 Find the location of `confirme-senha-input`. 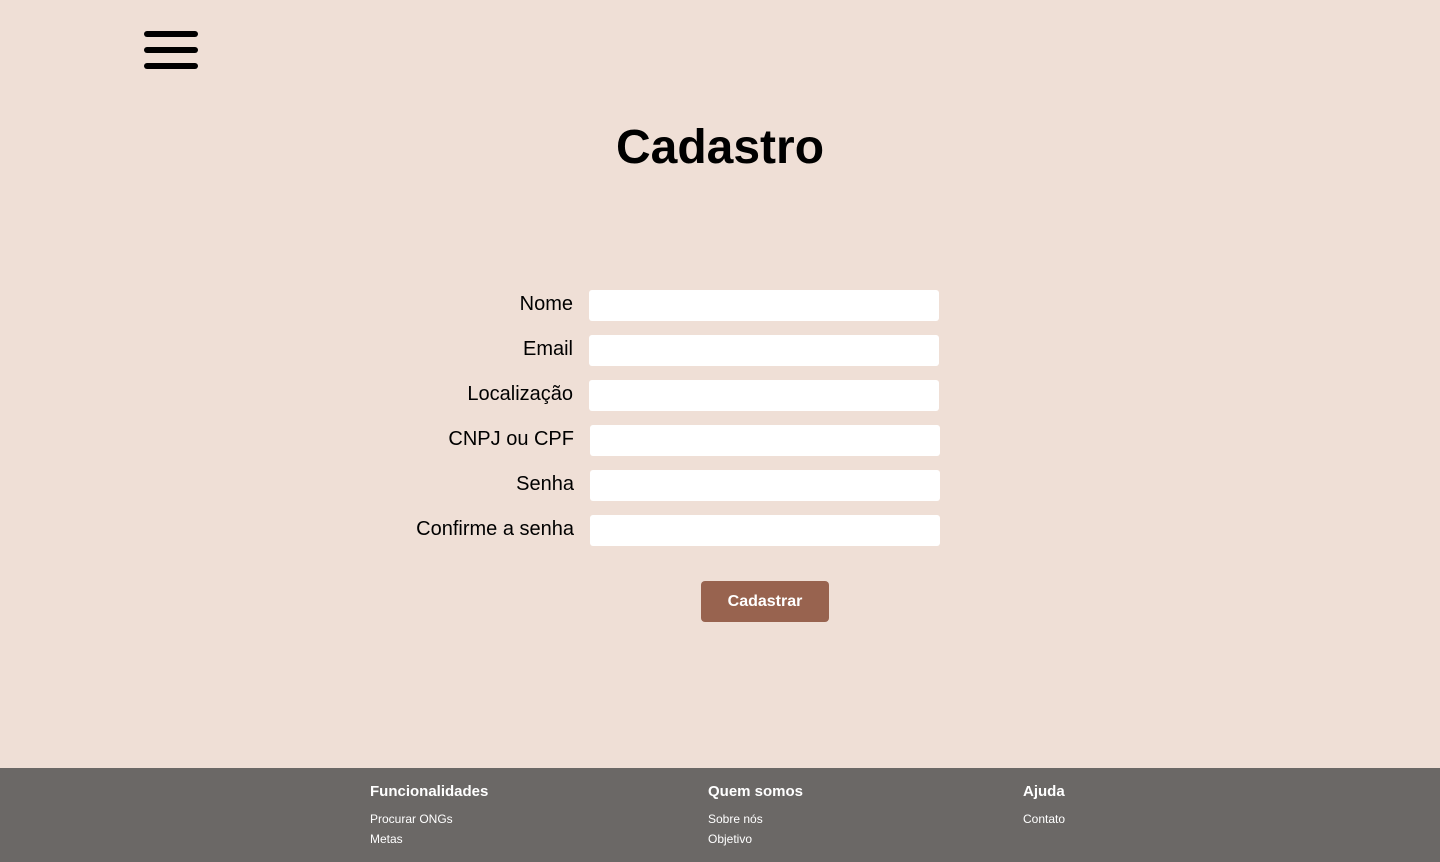

confirme-senha-input is located at coordinates (765, 530).